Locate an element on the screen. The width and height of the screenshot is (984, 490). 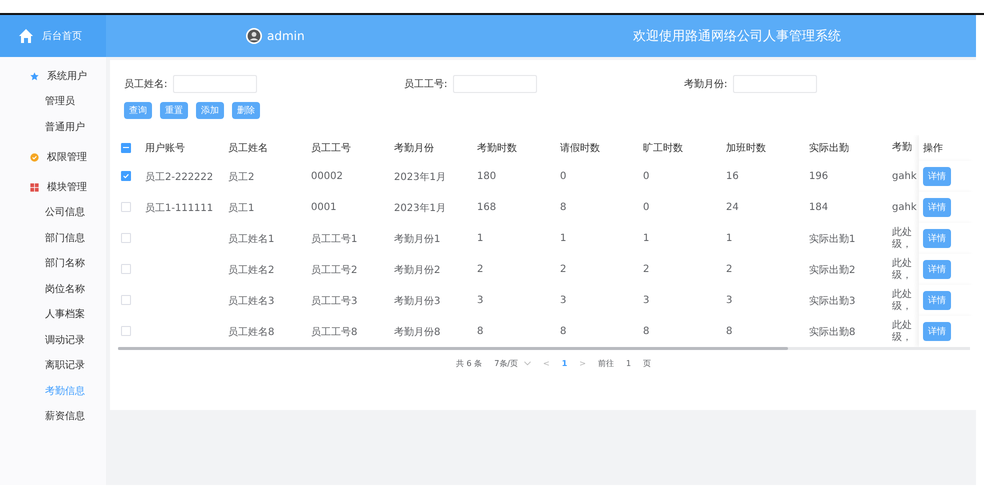
next-page-button: > is located at coordinates (582, 363).